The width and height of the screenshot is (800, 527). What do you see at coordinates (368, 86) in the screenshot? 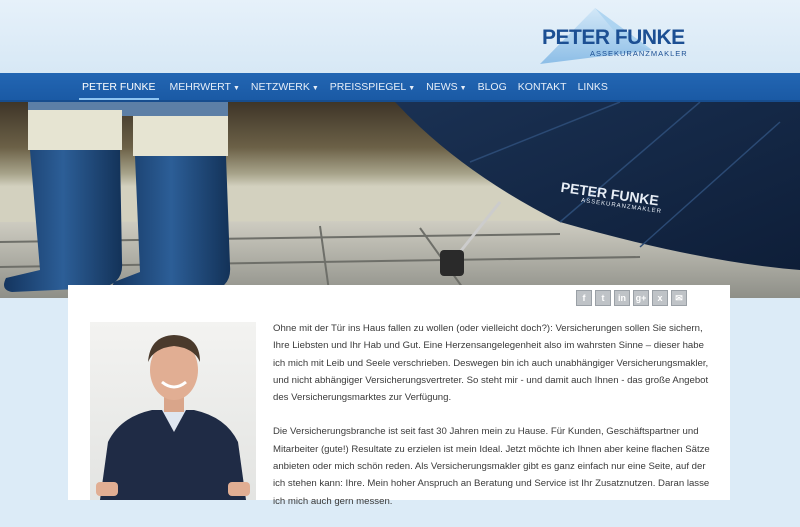
I see `nav-item-label: PREISSPIEGEL` at bounding box center [368, 86].